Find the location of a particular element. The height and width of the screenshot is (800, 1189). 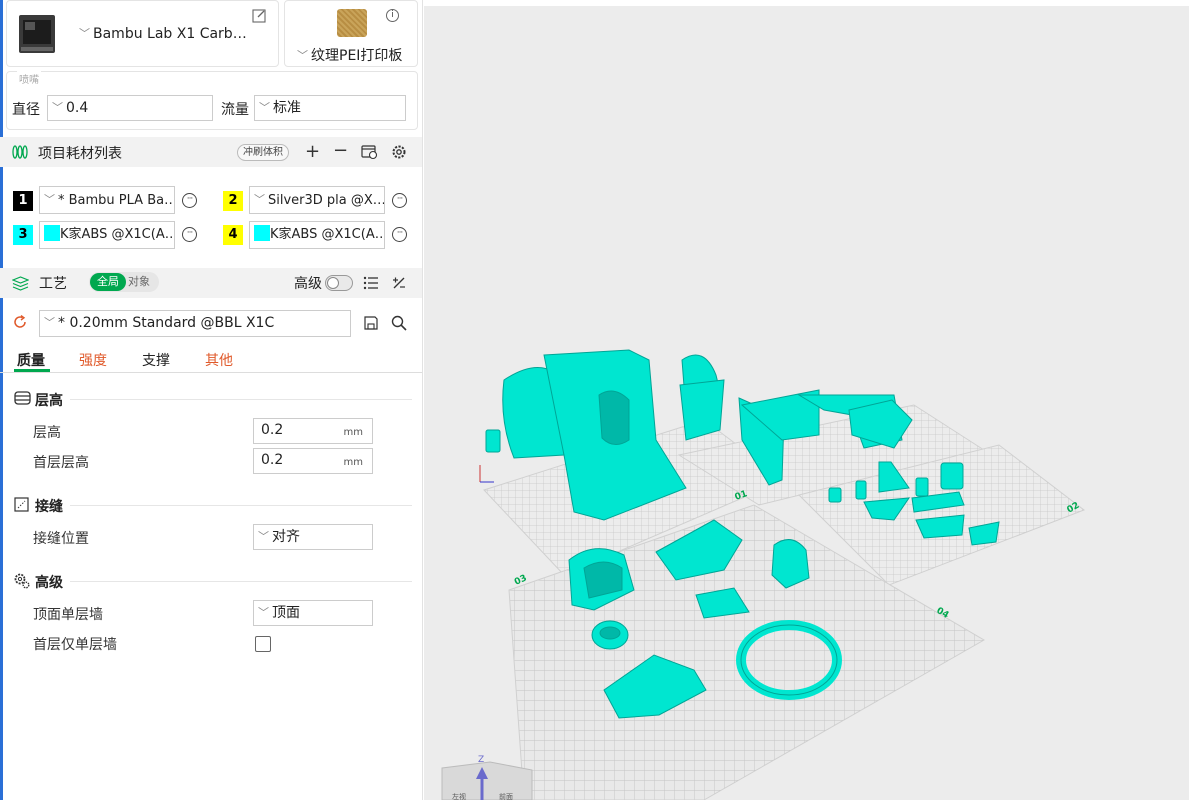

view-cube: Z 左视 前面 is located at coordinates (487, 777).